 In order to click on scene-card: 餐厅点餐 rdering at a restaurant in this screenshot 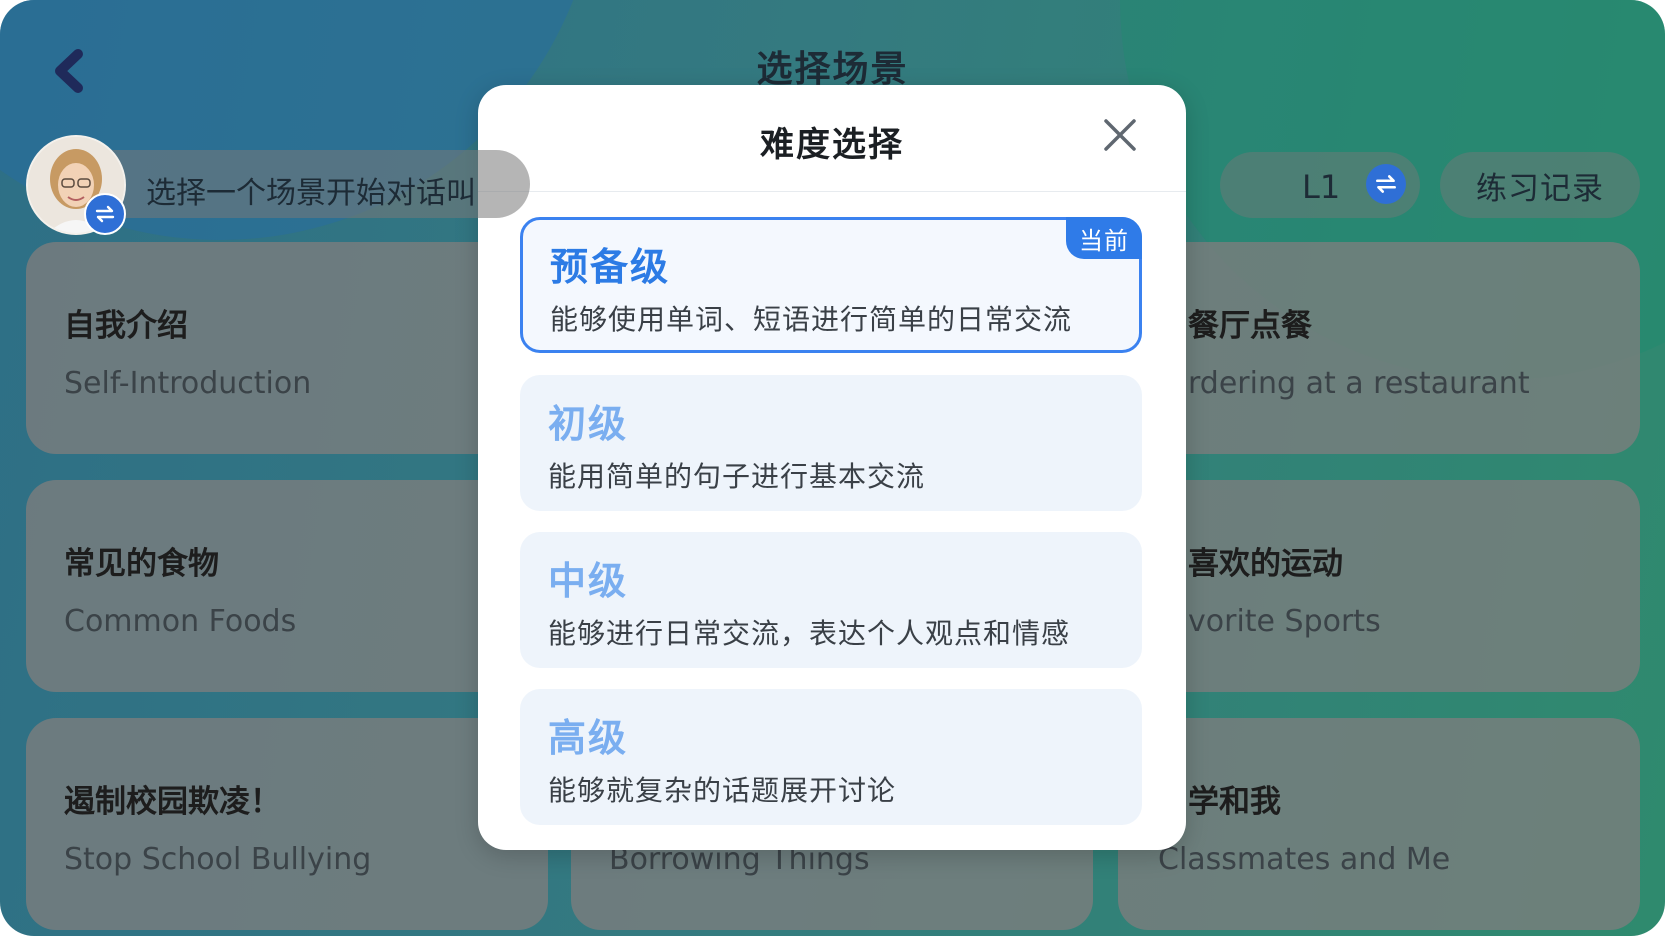, I will do `click(1379, 348)`.